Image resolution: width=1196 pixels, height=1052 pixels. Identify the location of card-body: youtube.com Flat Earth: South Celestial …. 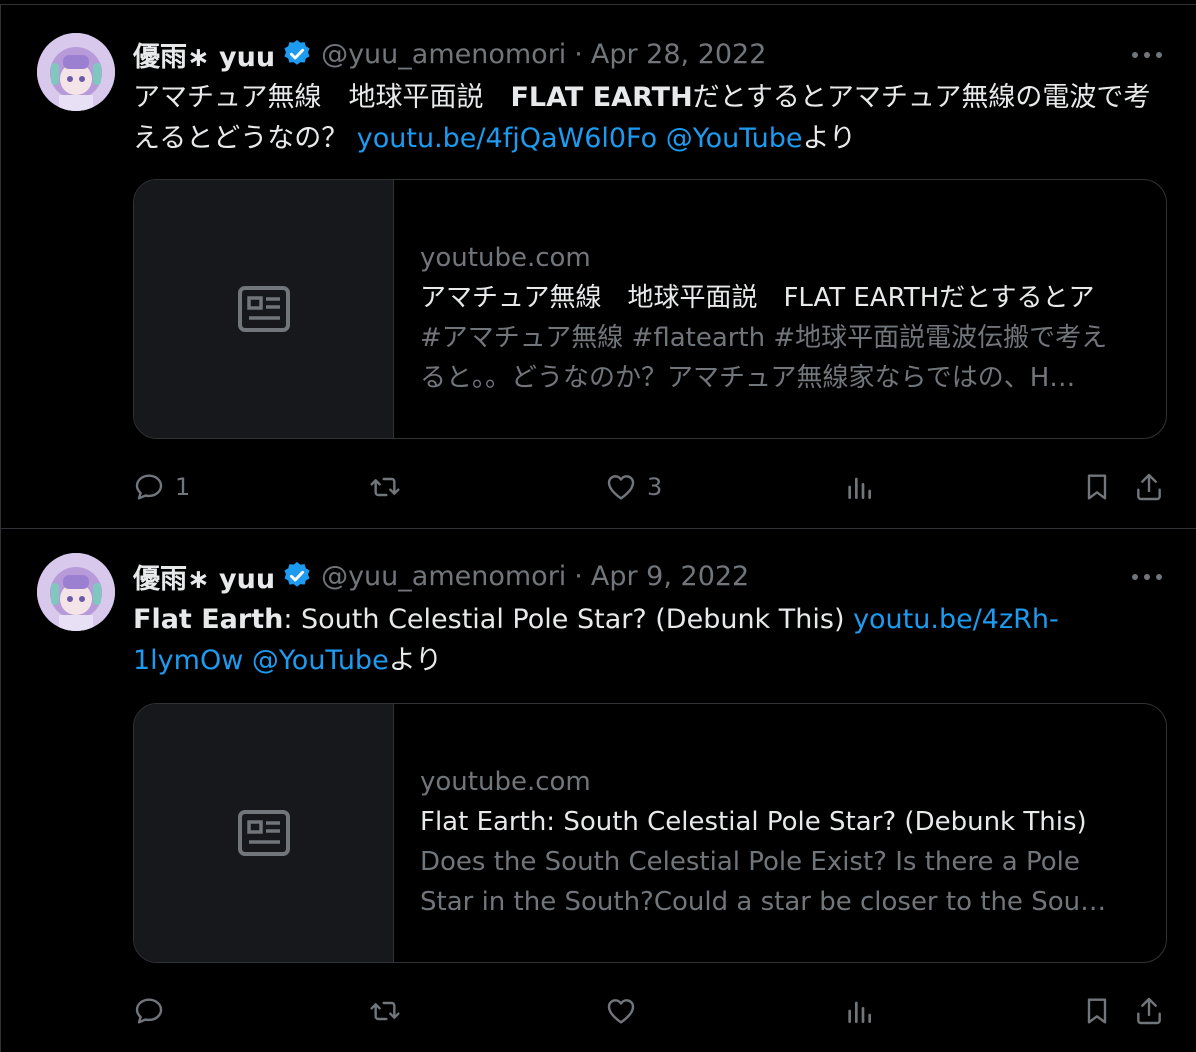
(785, 842).